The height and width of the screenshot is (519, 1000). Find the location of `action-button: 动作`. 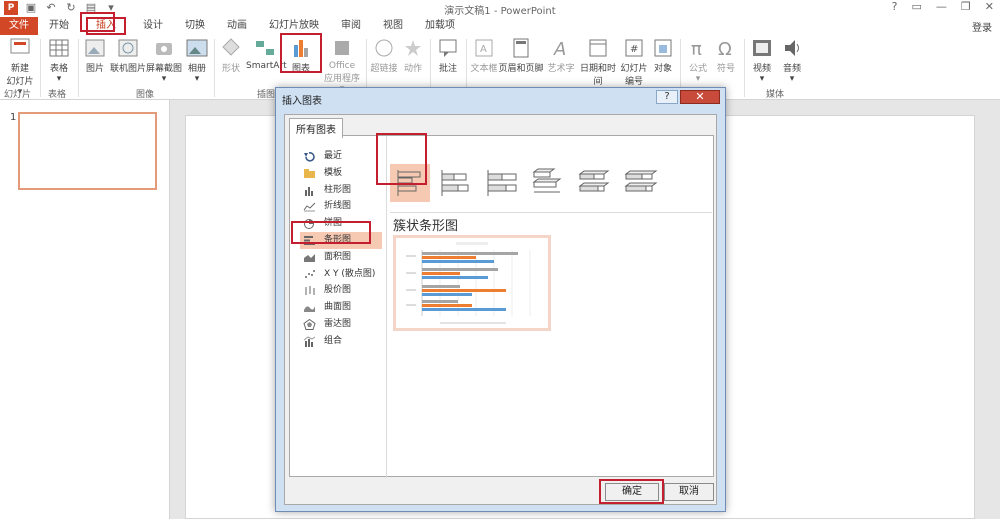

action-button: 动作 is located at coordinates (413, 55).